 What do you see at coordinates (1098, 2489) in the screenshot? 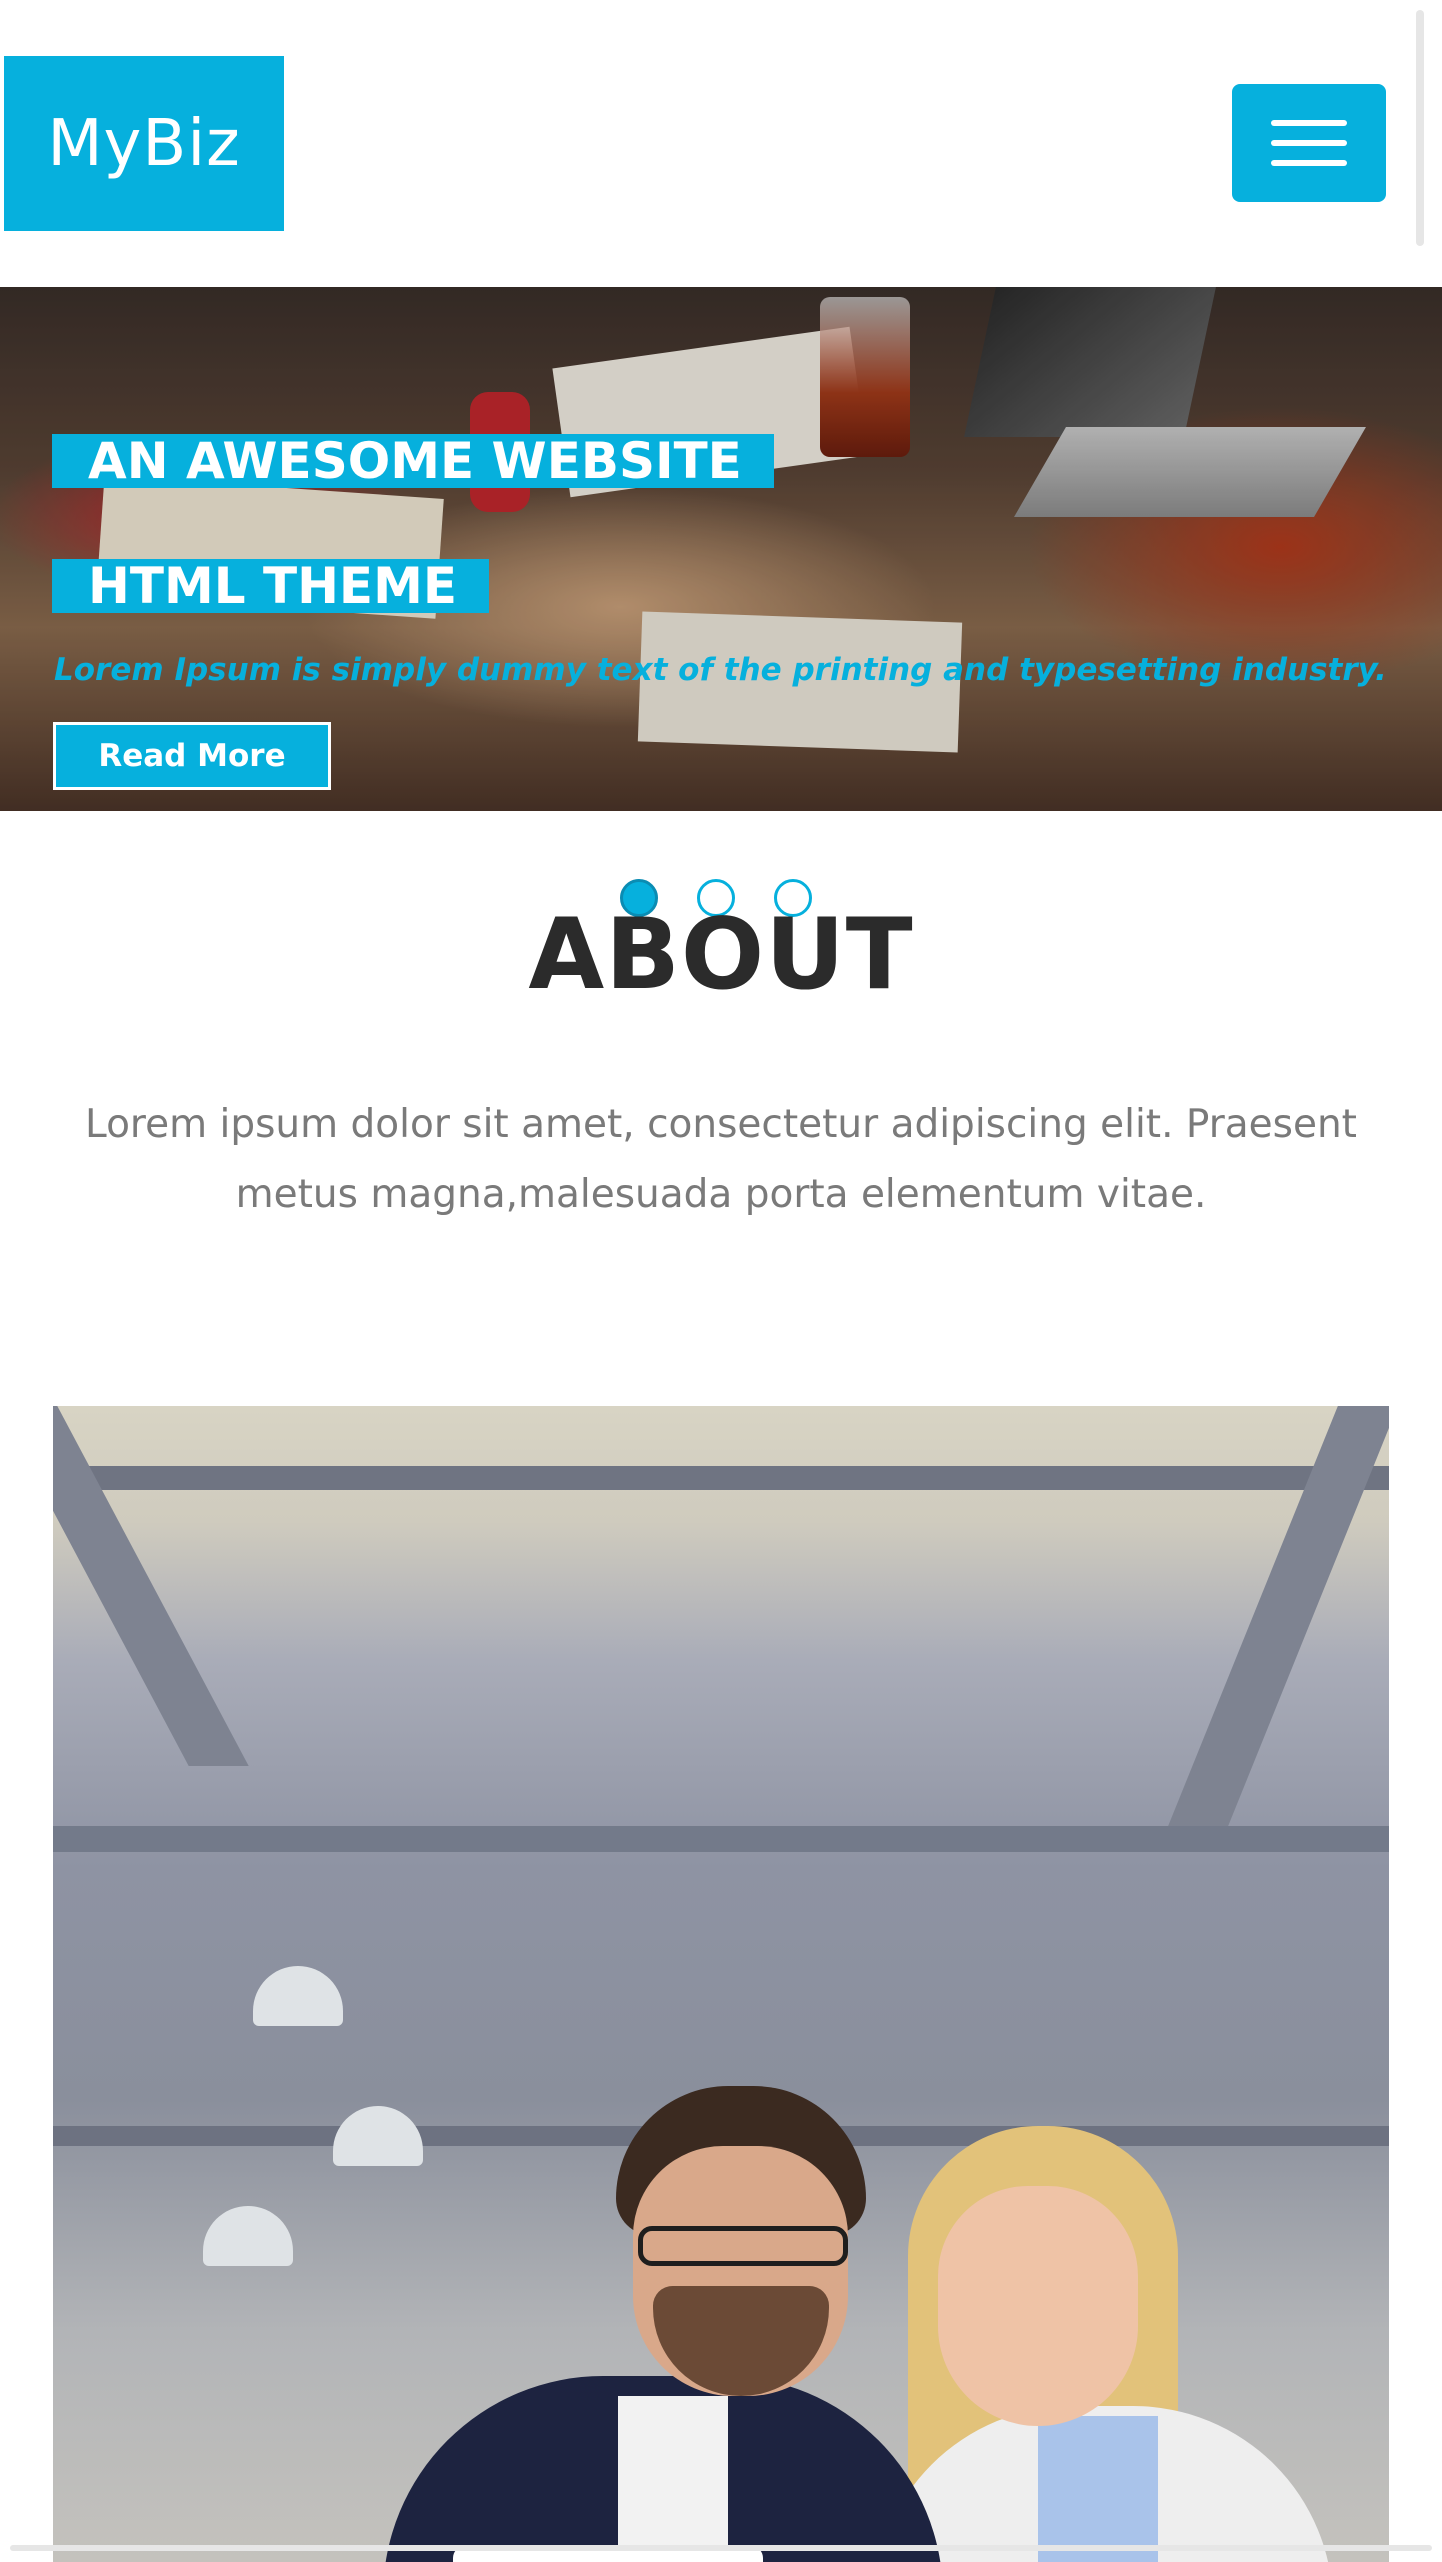
I see `photo-woman-shirt` at bounding box center [1098, 2489].